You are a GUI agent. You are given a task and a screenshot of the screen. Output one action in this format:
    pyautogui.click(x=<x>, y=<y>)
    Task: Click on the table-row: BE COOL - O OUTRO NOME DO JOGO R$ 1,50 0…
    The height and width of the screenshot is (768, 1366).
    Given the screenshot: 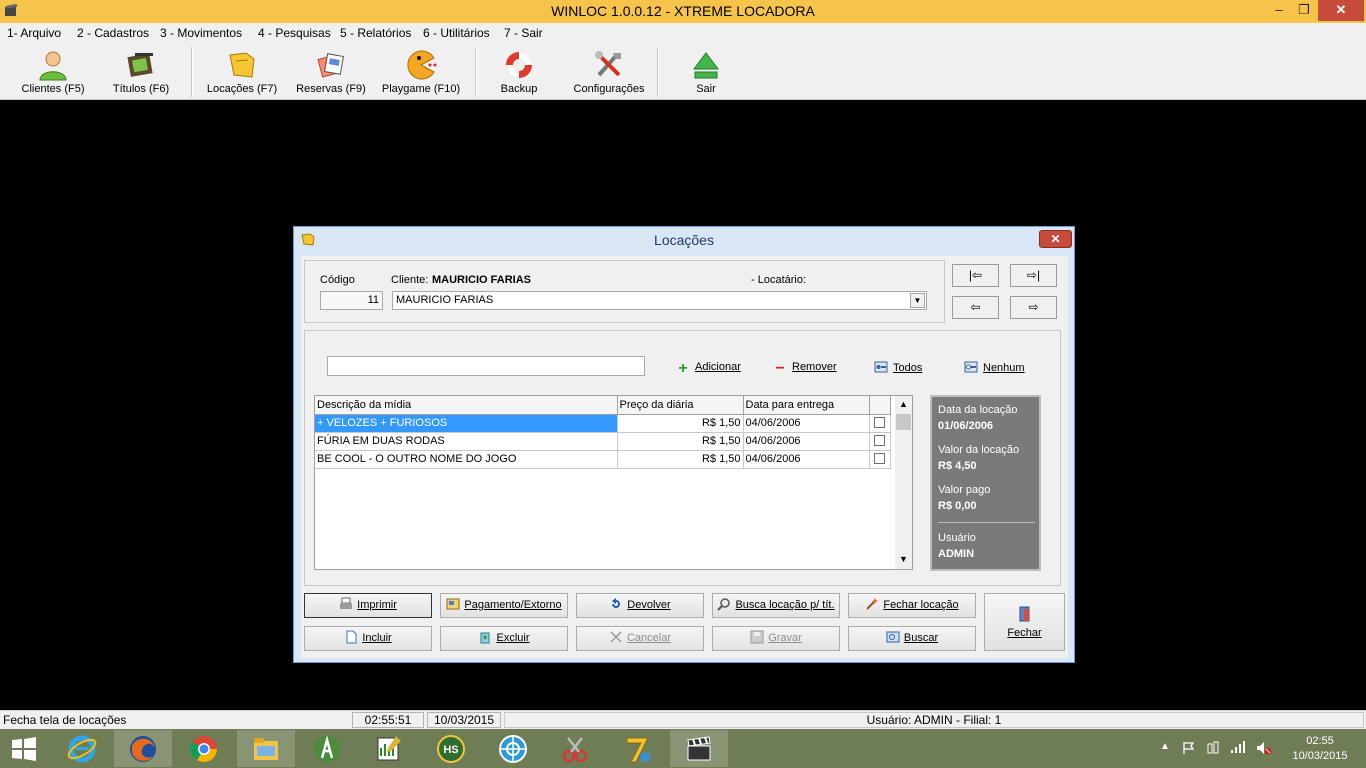 What is the action you would take?
    pyautogui.click(x=603, y=459)
    